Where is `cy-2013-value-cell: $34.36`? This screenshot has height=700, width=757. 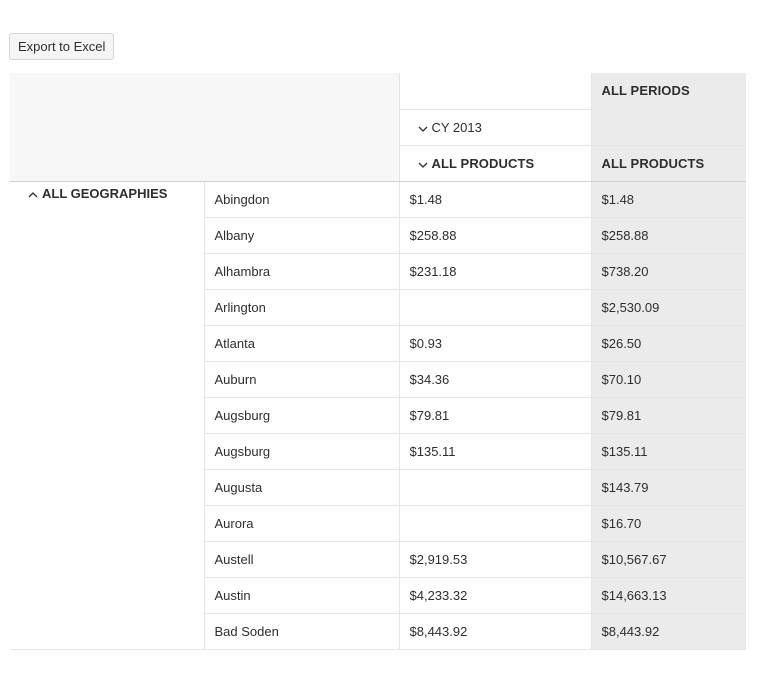 cy-2013-value-cell: $34.36 is located at coordinates (494, 379).